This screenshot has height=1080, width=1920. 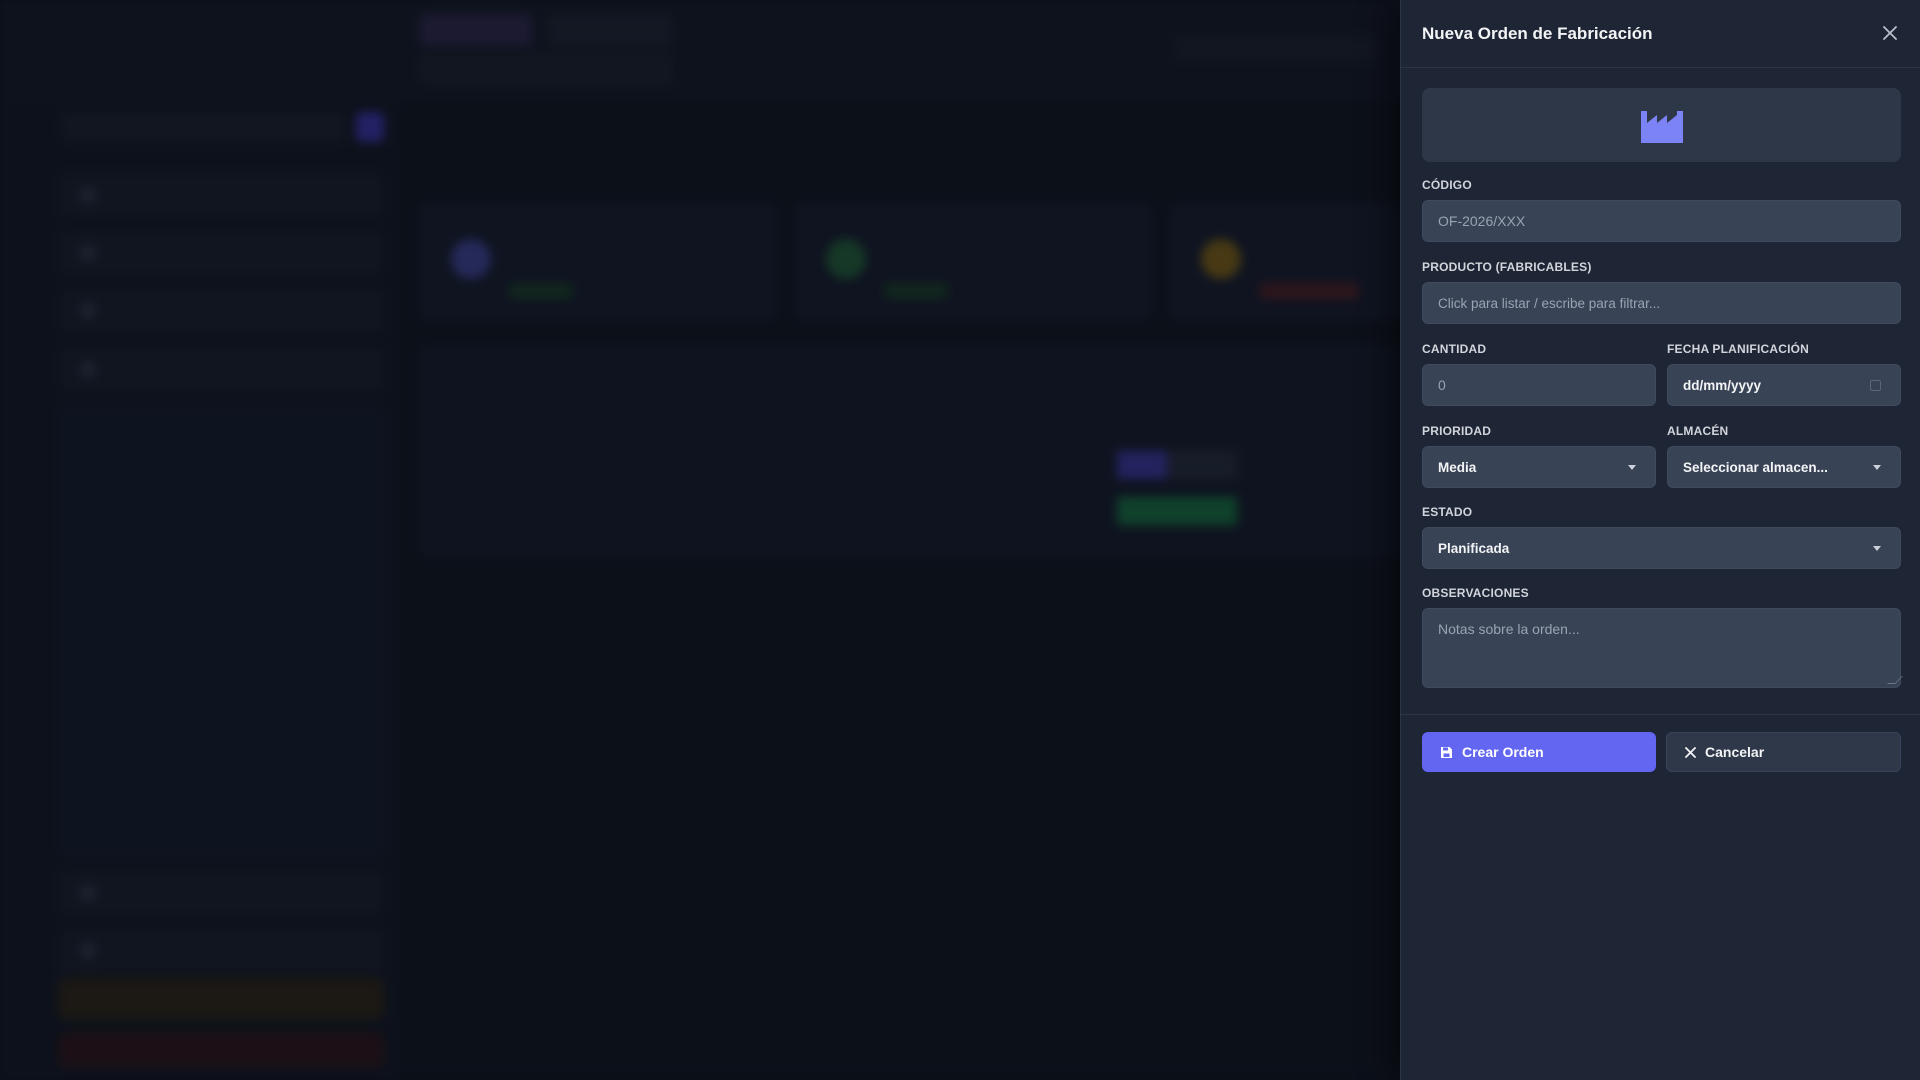 I want to click on prioridad-label: PRIORIDAD, so click(x=1457, y=431).